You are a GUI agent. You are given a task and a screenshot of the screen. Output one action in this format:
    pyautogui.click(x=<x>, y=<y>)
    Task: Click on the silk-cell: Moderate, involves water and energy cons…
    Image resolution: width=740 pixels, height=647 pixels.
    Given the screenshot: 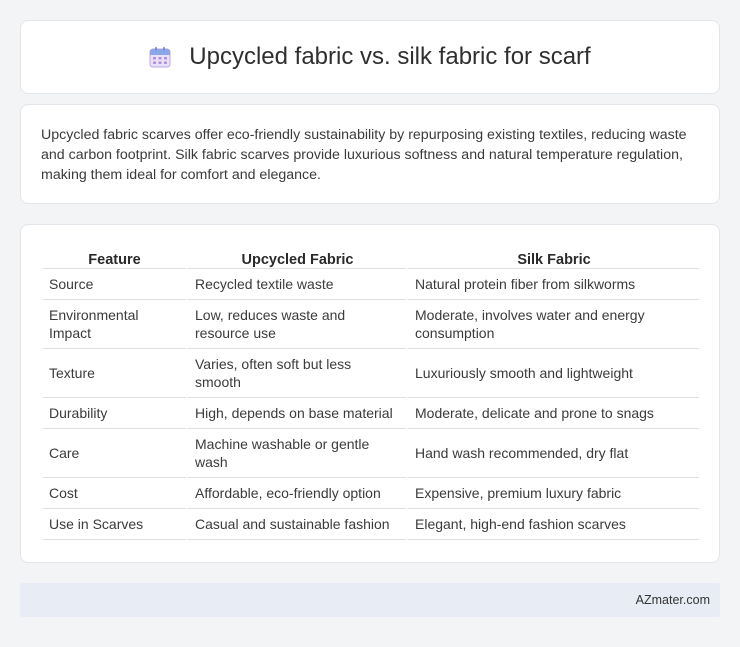 What is the action you would take?
    pyautogui.click(x=552, y=324)
    